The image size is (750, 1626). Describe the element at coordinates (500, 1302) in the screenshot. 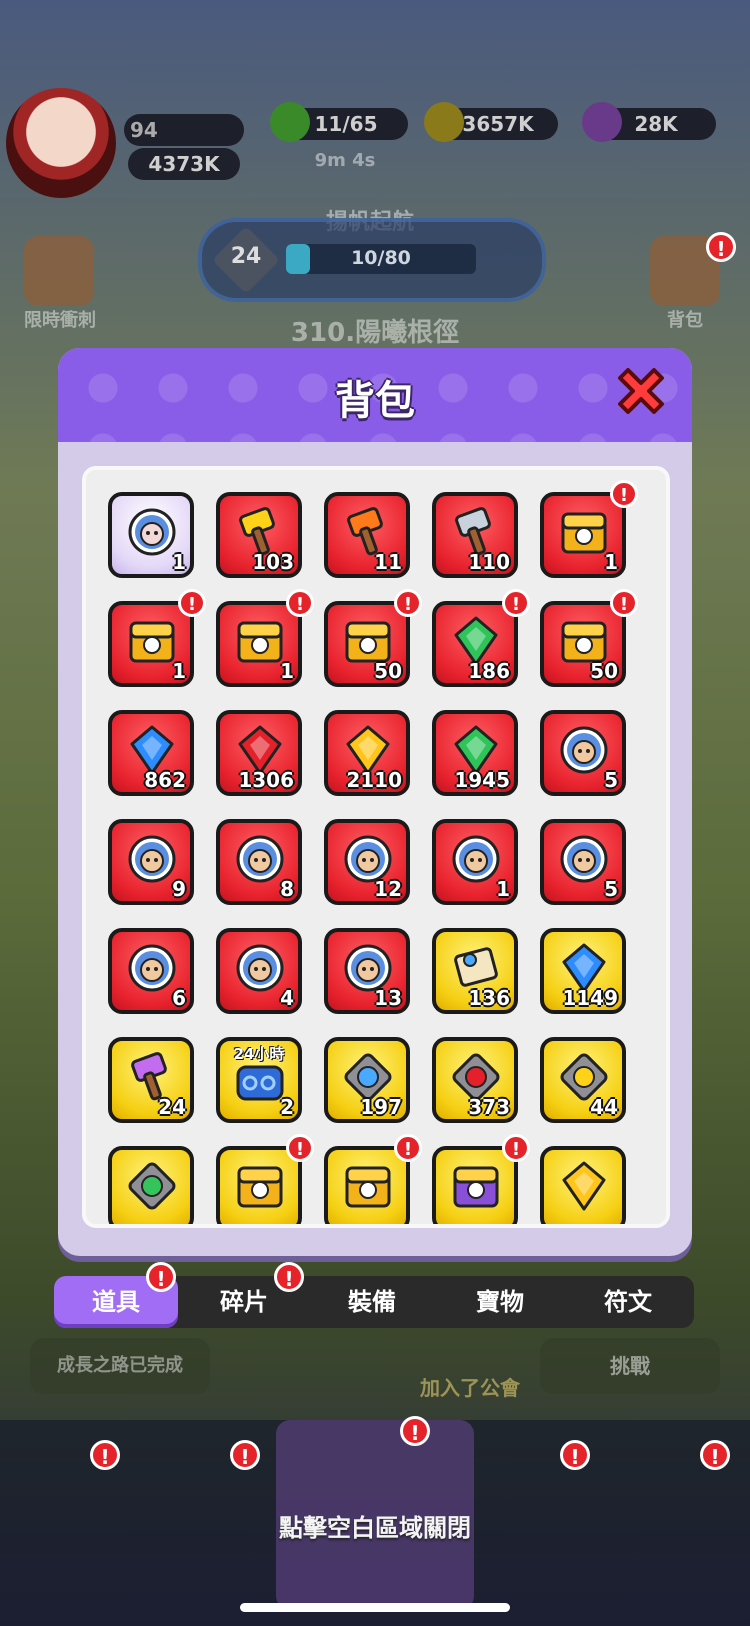

I see `tab-3: 寶物` at that location.